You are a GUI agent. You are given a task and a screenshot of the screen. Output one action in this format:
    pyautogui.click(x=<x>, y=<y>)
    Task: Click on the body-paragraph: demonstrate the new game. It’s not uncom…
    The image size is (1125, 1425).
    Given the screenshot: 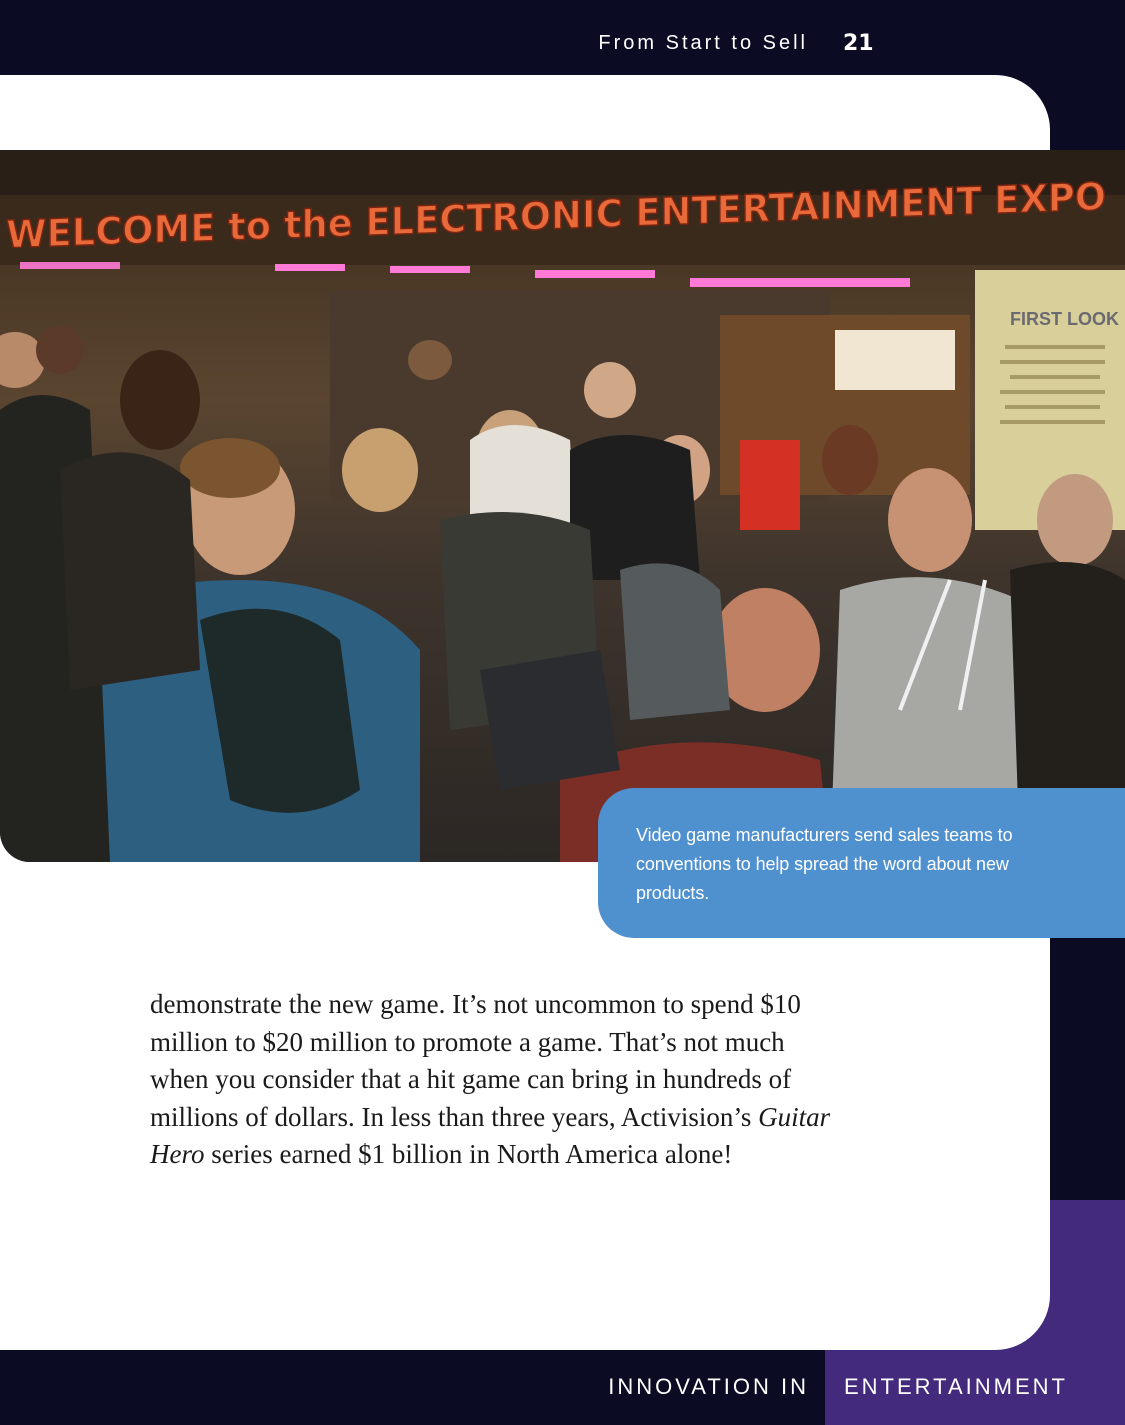 What is the action you would take?
    pyautogui.click(x=495, y=1080)
    